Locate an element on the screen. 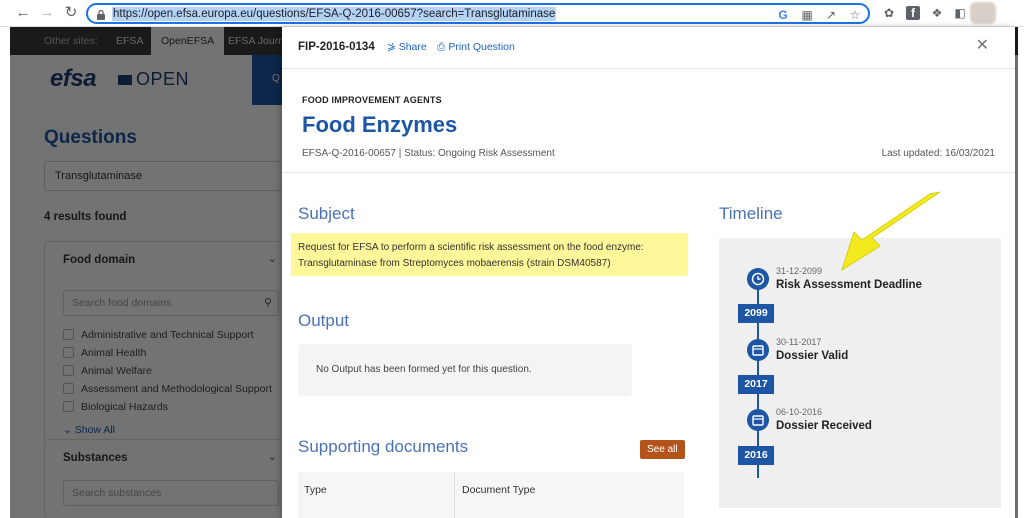 Image resolution: width=1024 pixels, height=518 pixels. lock-icon is located at coordinates (101, 14).